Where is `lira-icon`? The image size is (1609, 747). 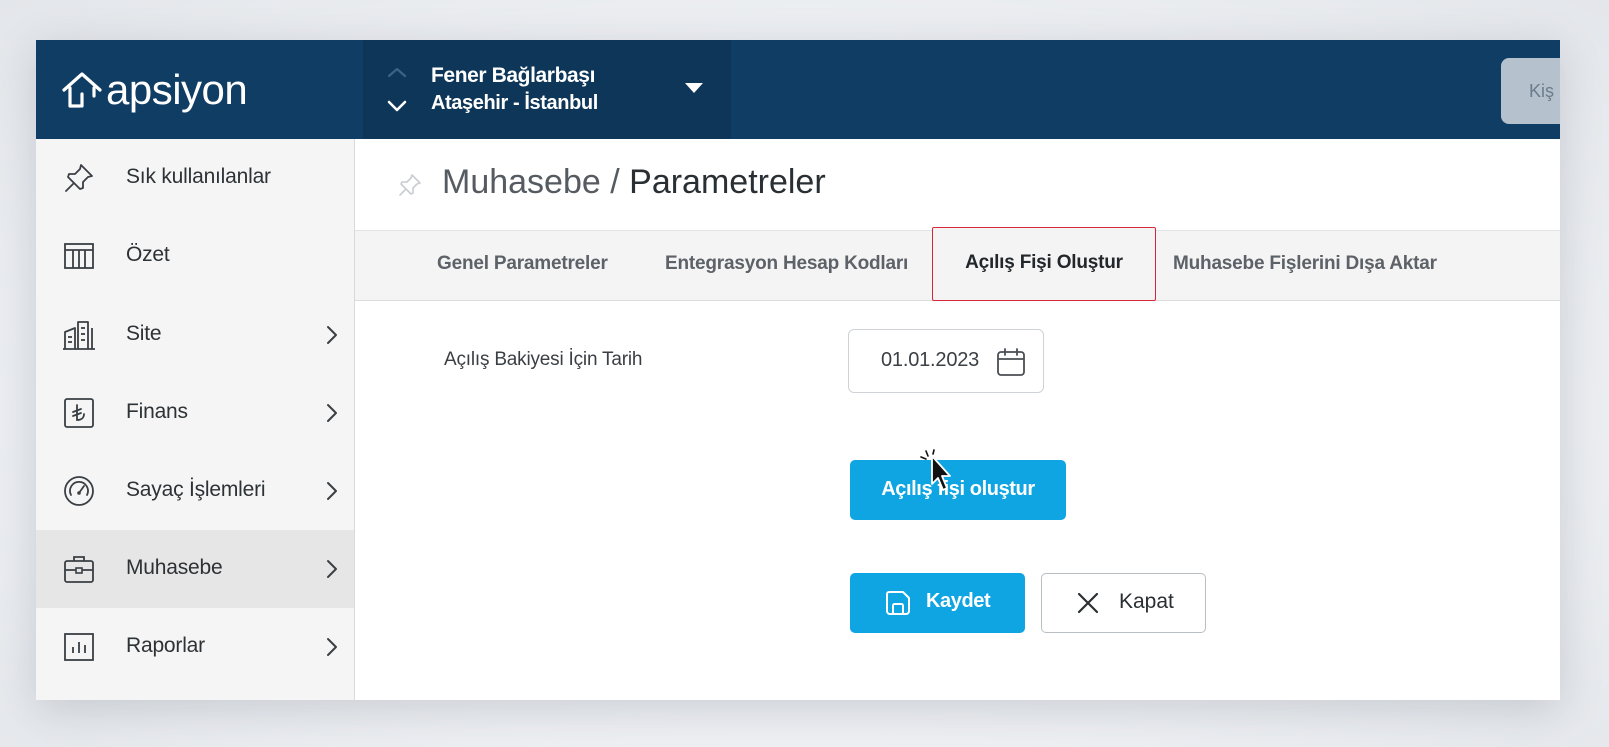
lira-icon is located at coordinates (79, 413).